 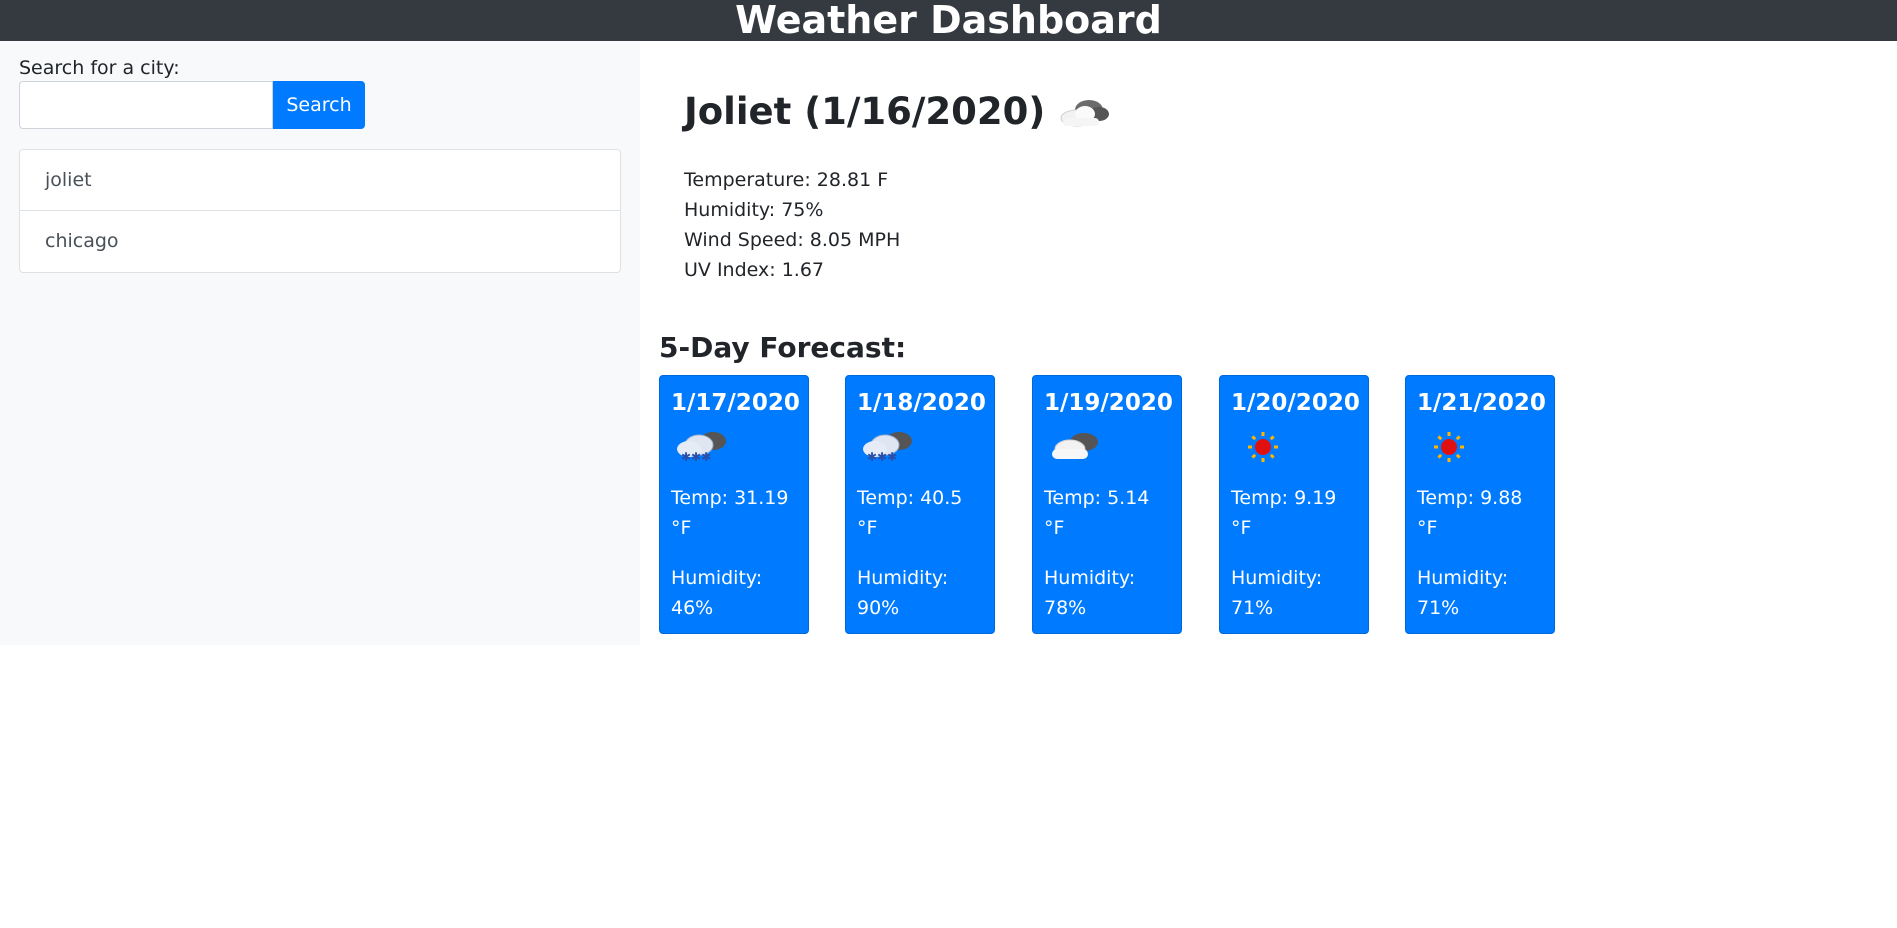 What do you see at coordinates (786, 180) in the screenshot?
I see `temperature-text: Temperature: 28.81 F` at bounding box center [786, 180].